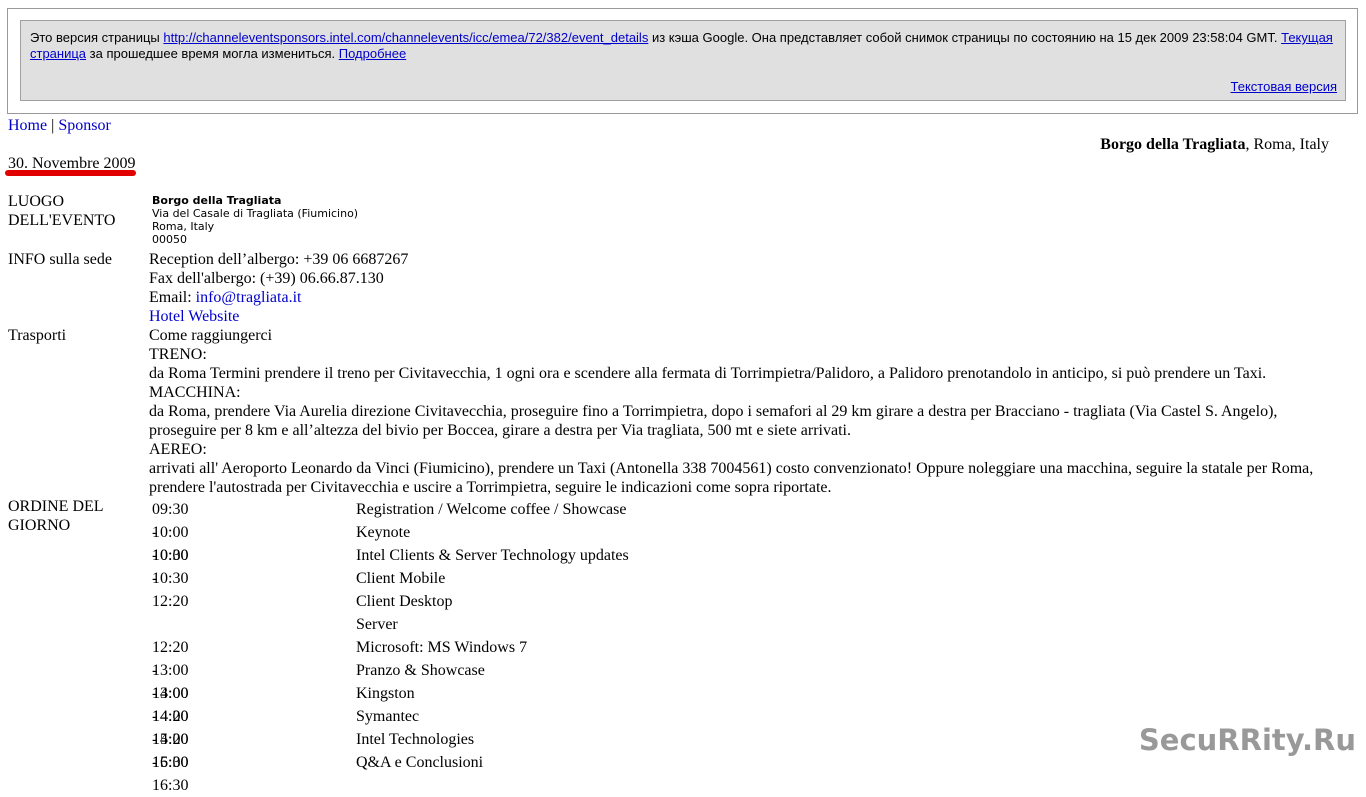 This screenshot has width=1366, height=797. What do you see at coordinates (442, 647) in the screenshot?
I see `agenda-item: Microsoft: MS Windows 7` at bounding box center [442, 647].